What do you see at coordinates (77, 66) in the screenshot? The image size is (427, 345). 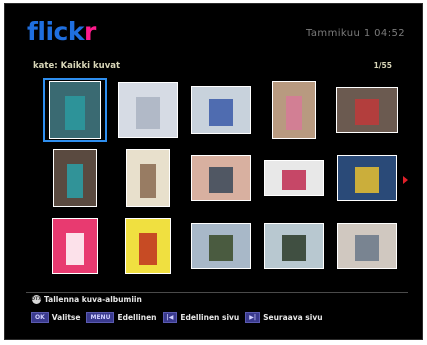 I see `breadcrumb: kate: Kaikki kuvat` at bounding box center [77, 66].